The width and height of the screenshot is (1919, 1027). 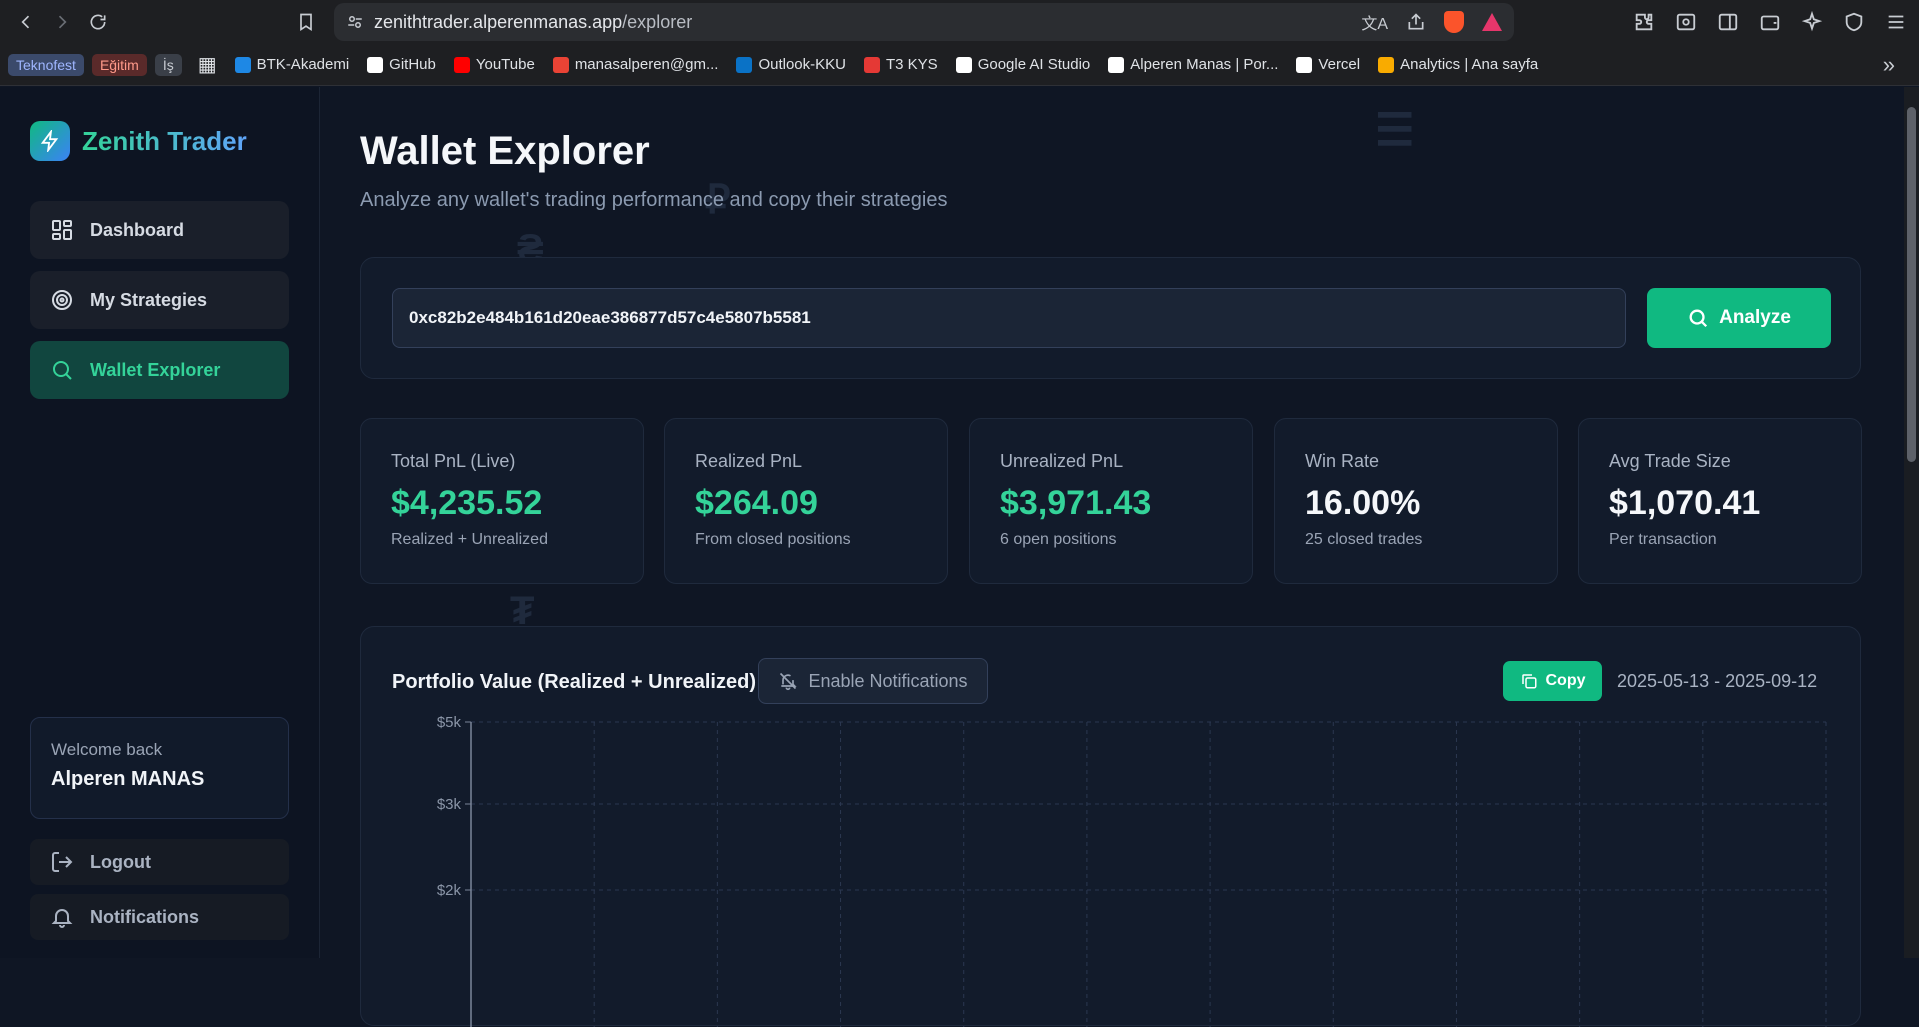 What do you see at coordinates (505, 64) in the screenshot?
I see `bookmark-label: YouTube` at bounding box center [505, 64].